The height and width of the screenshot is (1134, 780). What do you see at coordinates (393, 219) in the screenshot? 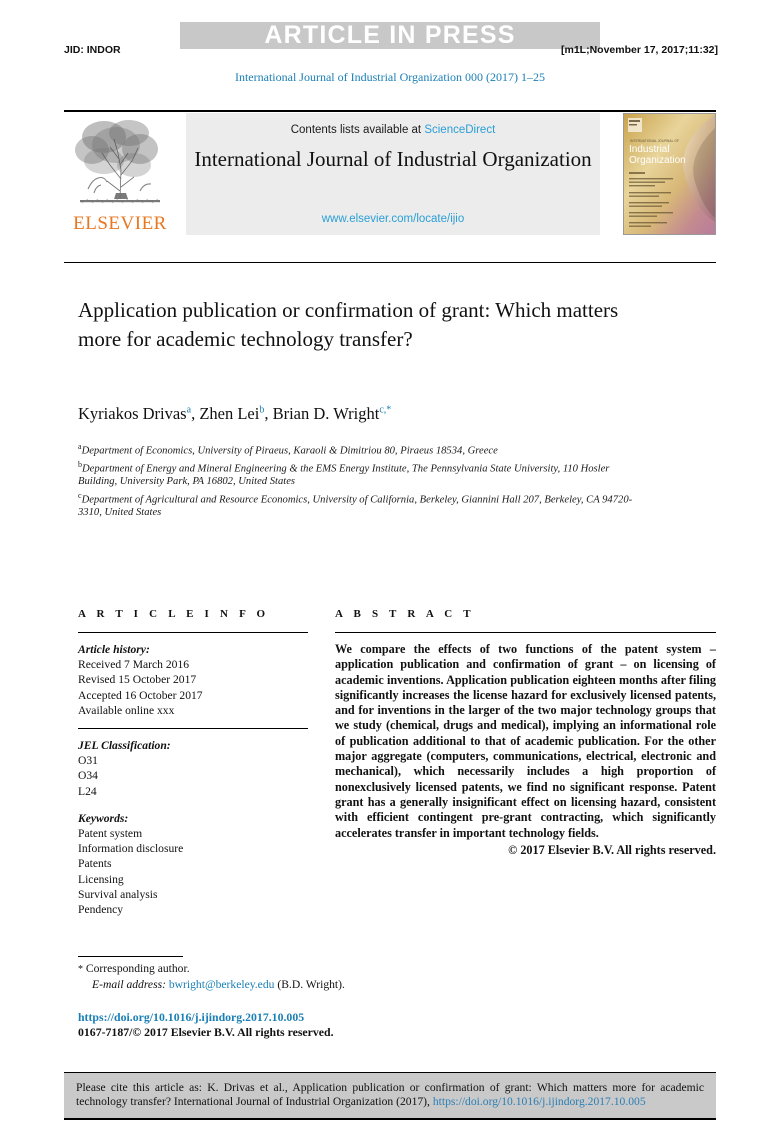
I see `journal-homepage-link: www.elsevier.com/locate/ijio` at bounding box center [393, 219].